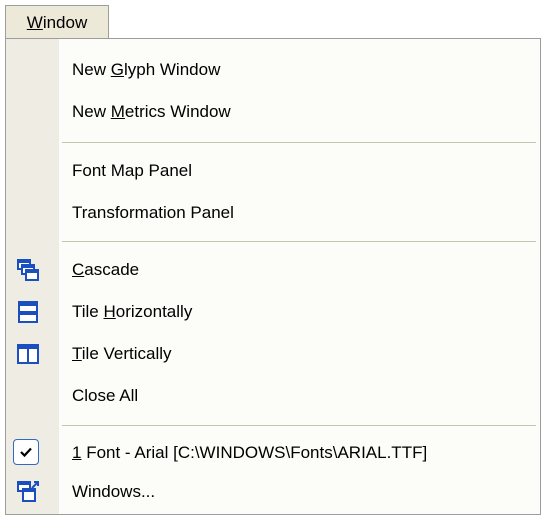 The width and height of the screenshot is (542, 518). Describe the element at coordinates (34, 22) in the screenshot. I see `window-menu-mnemonic: W` at that location.